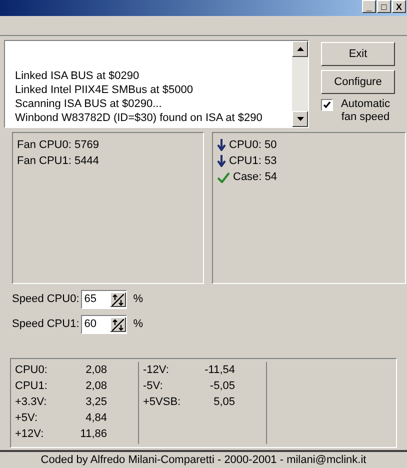  What do you see at coordinates (369, 6) in the screenshot?
I see `minimize-button: _` at bounding box center [369, 6].